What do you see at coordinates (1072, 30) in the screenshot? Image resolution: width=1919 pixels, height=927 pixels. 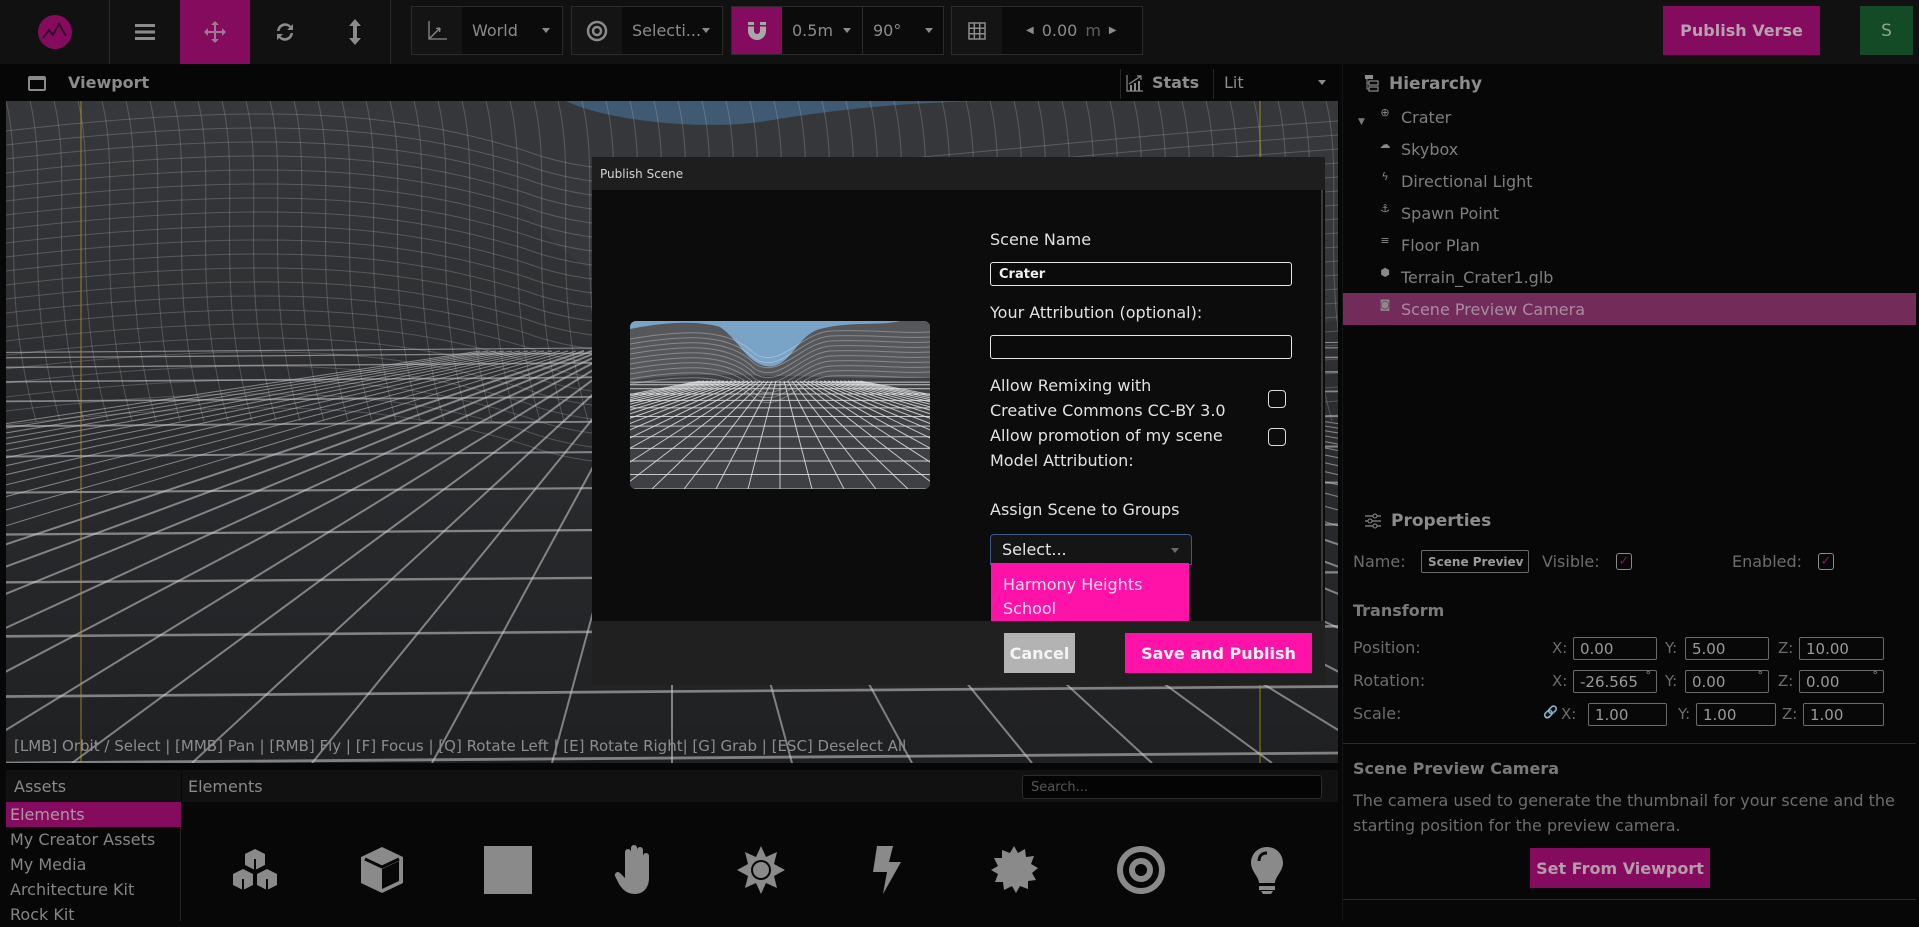 I see `grid-height-stepper: ◀ 0.00 m ▶` at bounding box center [1072, 30].